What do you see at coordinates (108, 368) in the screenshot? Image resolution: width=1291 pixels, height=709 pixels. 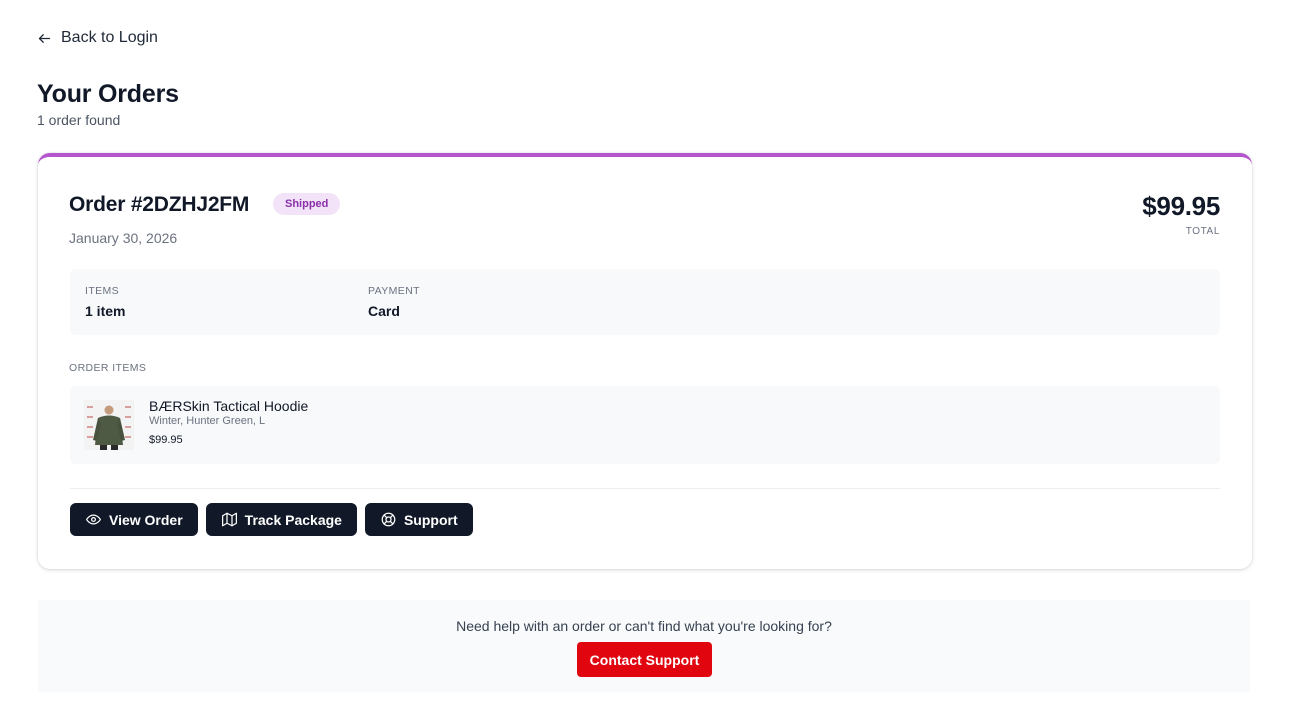 I see `order-items-heading: ORDER ITEMS` at bounding box center [108, 368].